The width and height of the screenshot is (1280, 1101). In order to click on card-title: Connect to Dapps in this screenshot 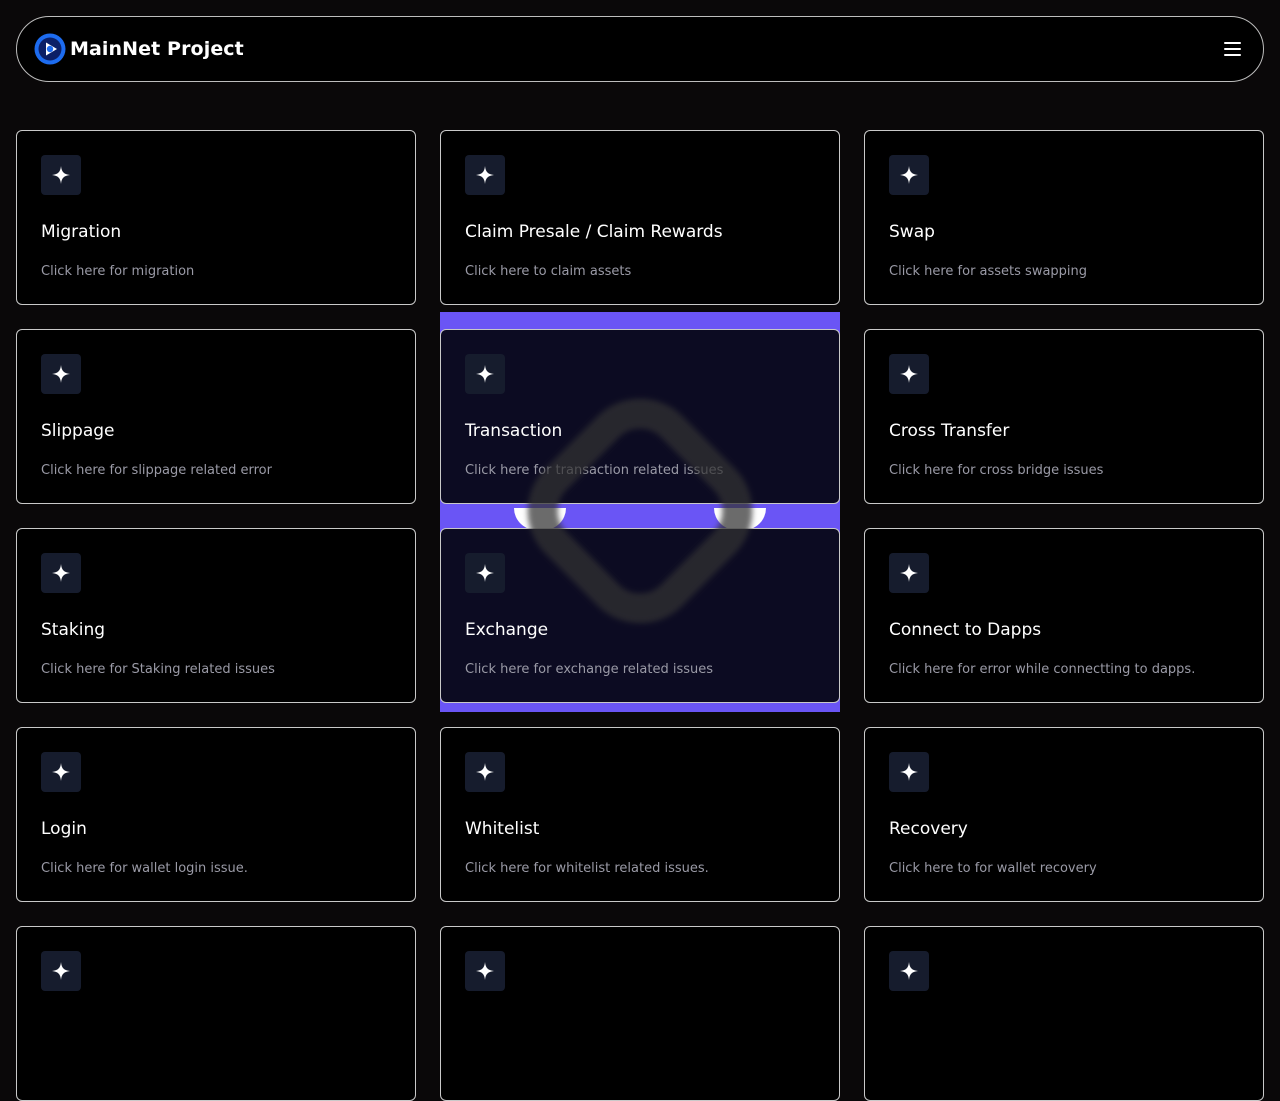, I will do `click(965, 630)`.